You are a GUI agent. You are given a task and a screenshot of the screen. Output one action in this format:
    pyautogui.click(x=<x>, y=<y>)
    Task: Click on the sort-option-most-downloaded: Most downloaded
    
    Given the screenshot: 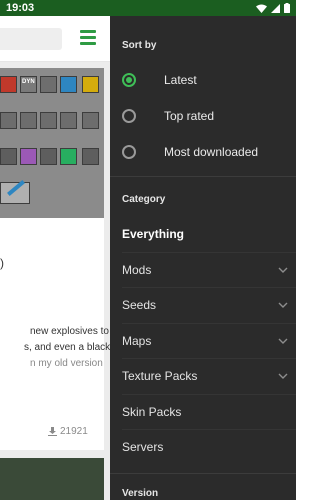 What is the action you would take?
    pyautogui.click(x=203, y=152)
    